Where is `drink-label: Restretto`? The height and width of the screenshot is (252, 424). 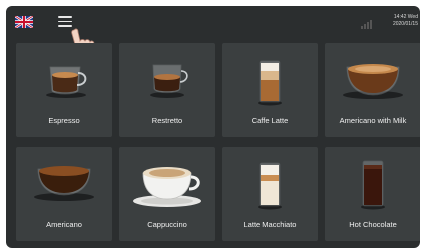 drink-label: Restretto is located at coordinates (167, 120).